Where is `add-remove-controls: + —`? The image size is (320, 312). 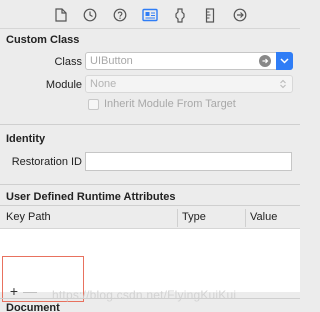 add-remove-controls: + — is located at coordinates (22, 291).